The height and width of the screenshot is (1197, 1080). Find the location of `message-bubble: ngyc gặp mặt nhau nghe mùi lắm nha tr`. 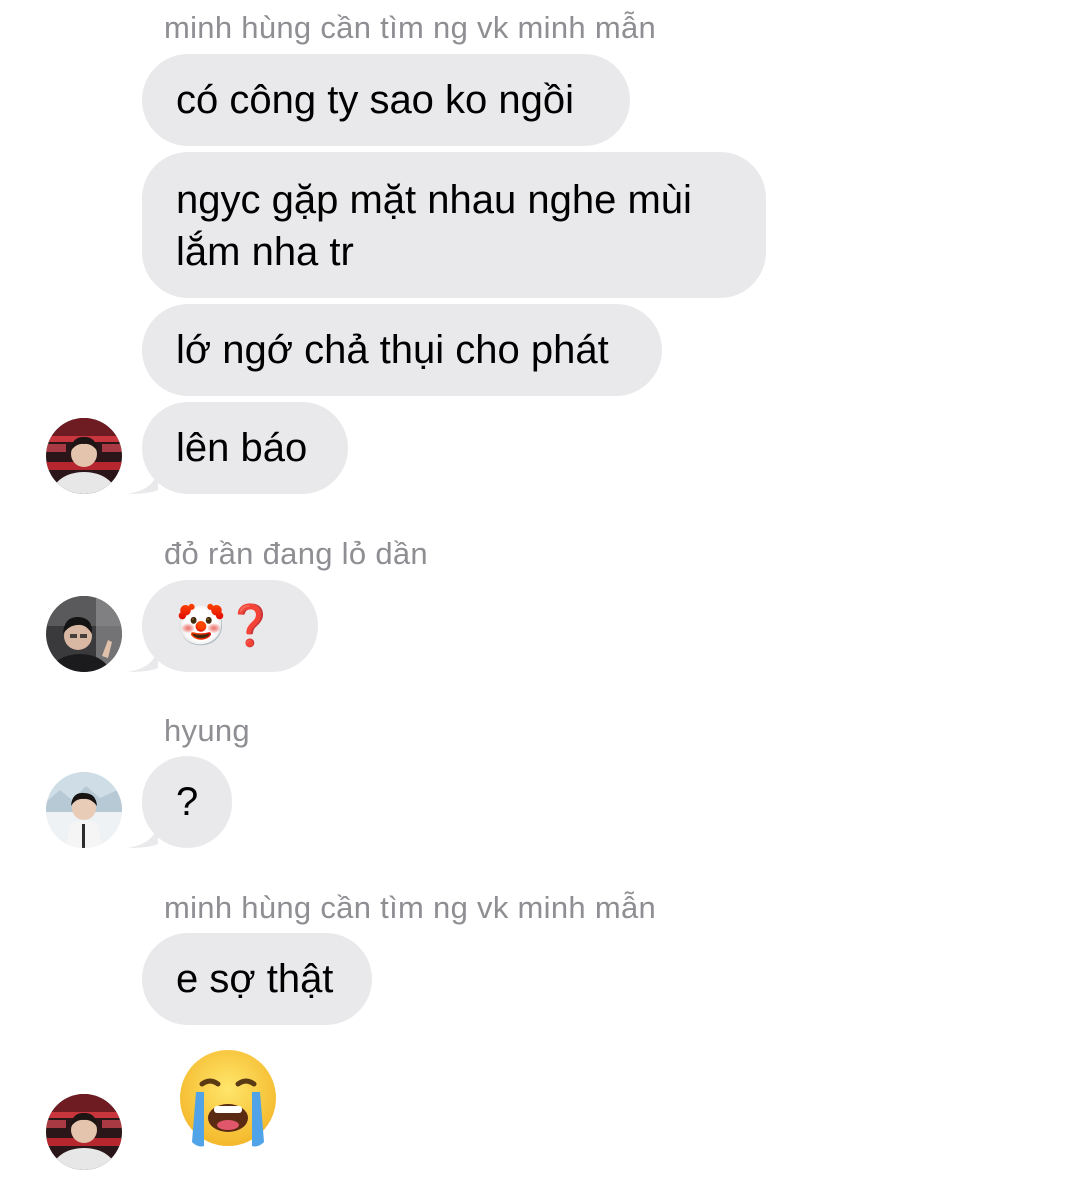

message-bubble: ngyc gặp mặt nhau nghe mùi lắm nha tr is located at coordinates (454, 225).